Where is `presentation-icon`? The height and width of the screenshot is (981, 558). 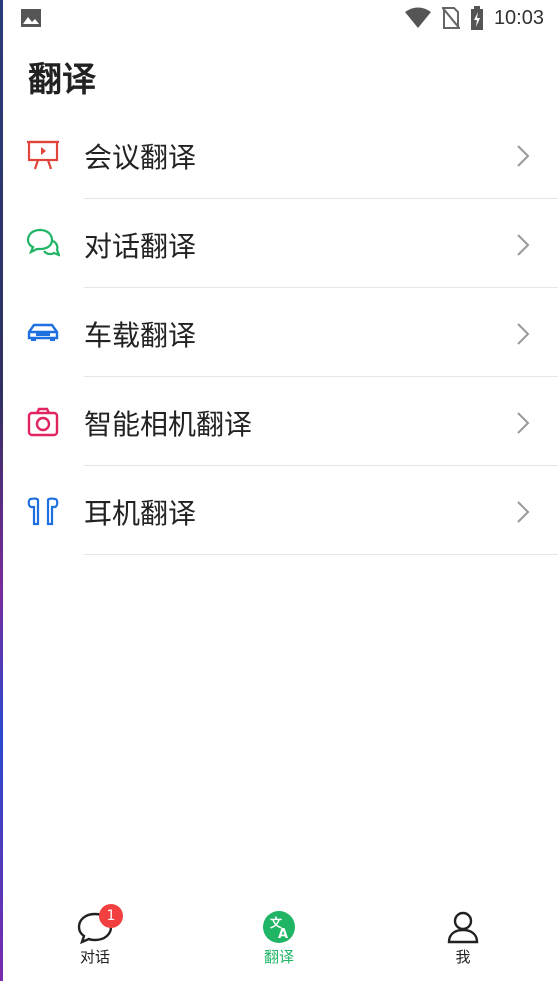
presentation-icon is located at coordinates (43, 155).